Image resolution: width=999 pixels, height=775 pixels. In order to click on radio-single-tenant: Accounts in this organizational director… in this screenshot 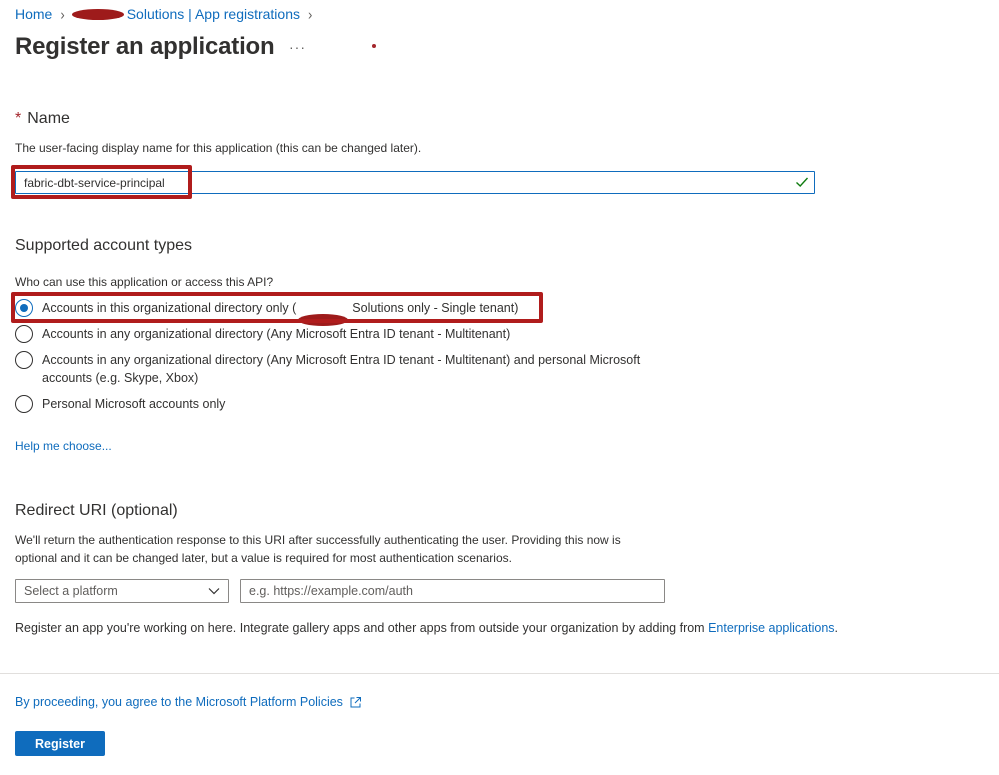, I will do `click(266, 312)`.